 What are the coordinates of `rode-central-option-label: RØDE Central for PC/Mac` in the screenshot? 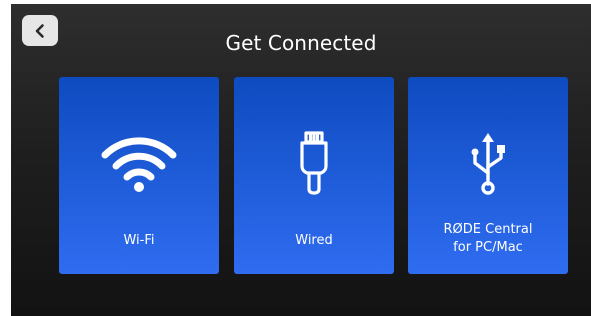 It's located at (488, 238).